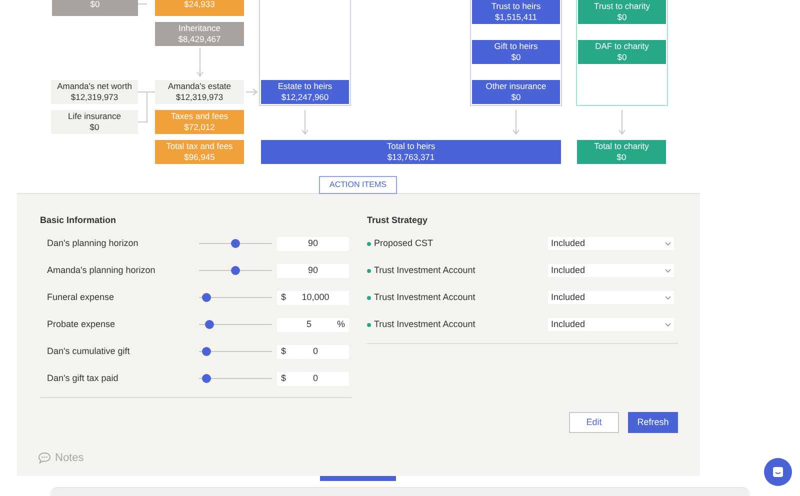  I want to click on section-title: Trust Strategy, so click(398, 220).